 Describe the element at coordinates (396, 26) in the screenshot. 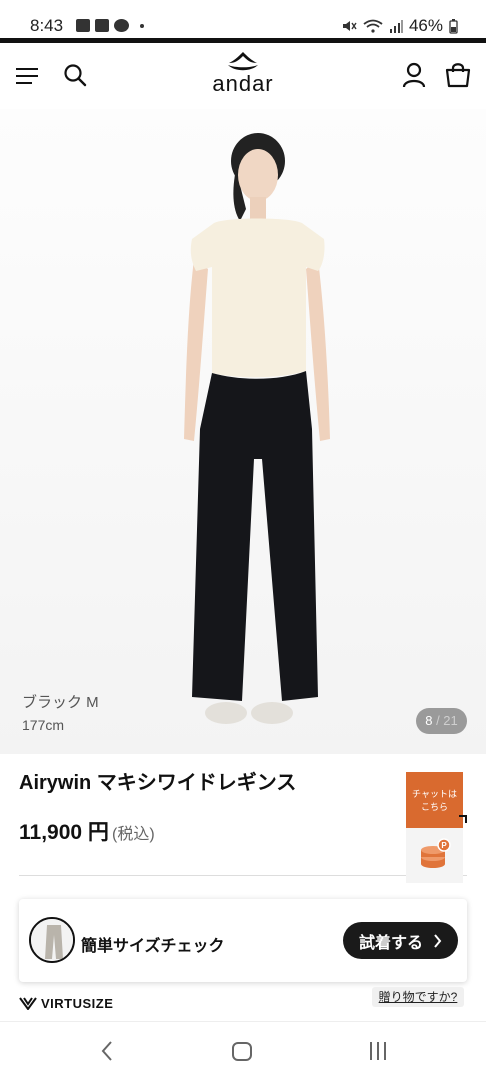

I see `signal-icon` at that location.